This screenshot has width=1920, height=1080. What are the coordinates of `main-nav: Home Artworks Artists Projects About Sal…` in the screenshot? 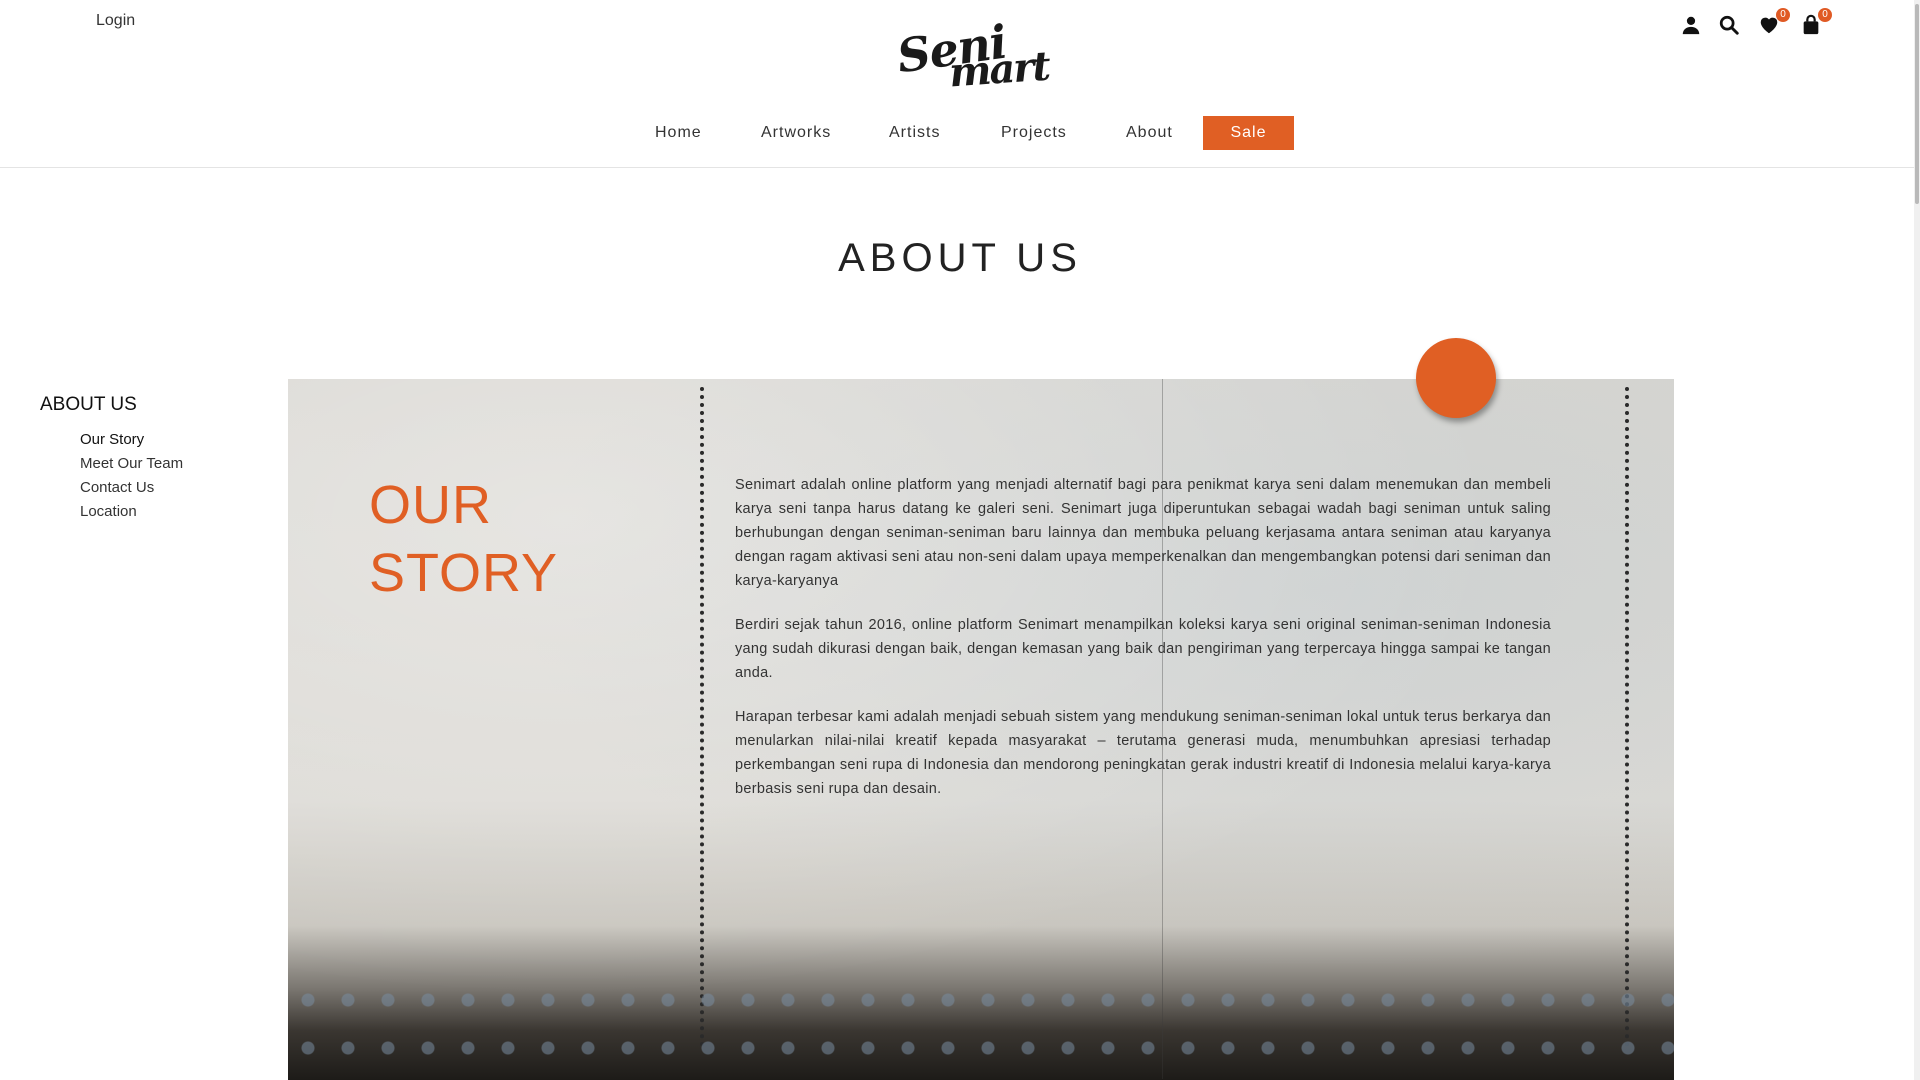 It's located at (957, 134).